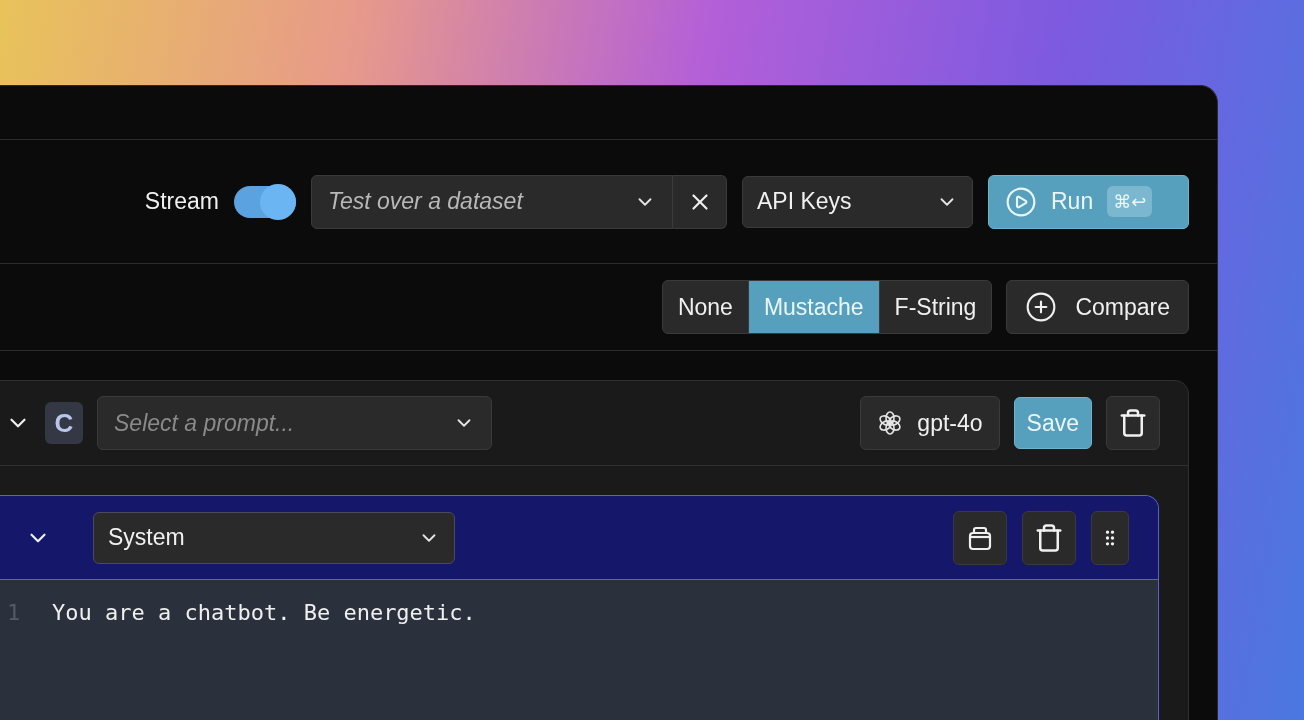  Describe the element at coordinates (935, 307) in the screenshot. I see `template-mode-tab: F-String` at that location.